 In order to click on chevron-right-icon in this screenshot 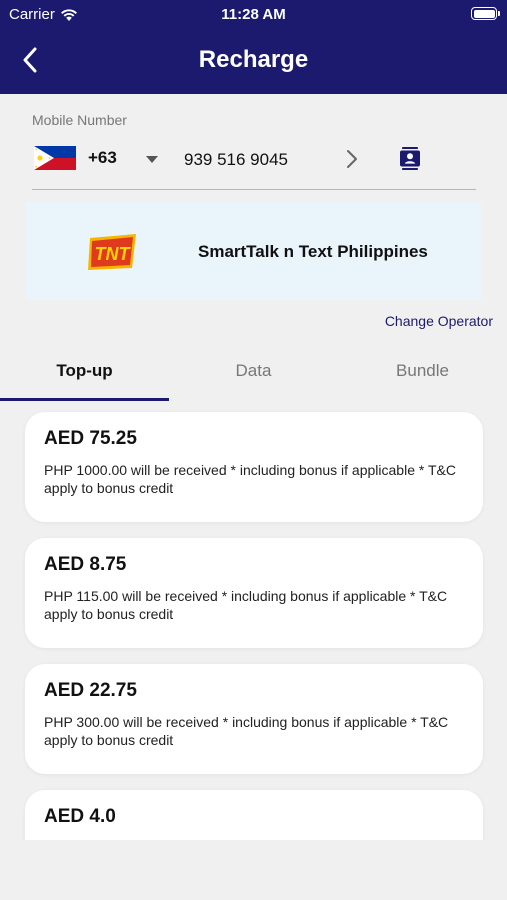, I will do `click(352, 159)`.